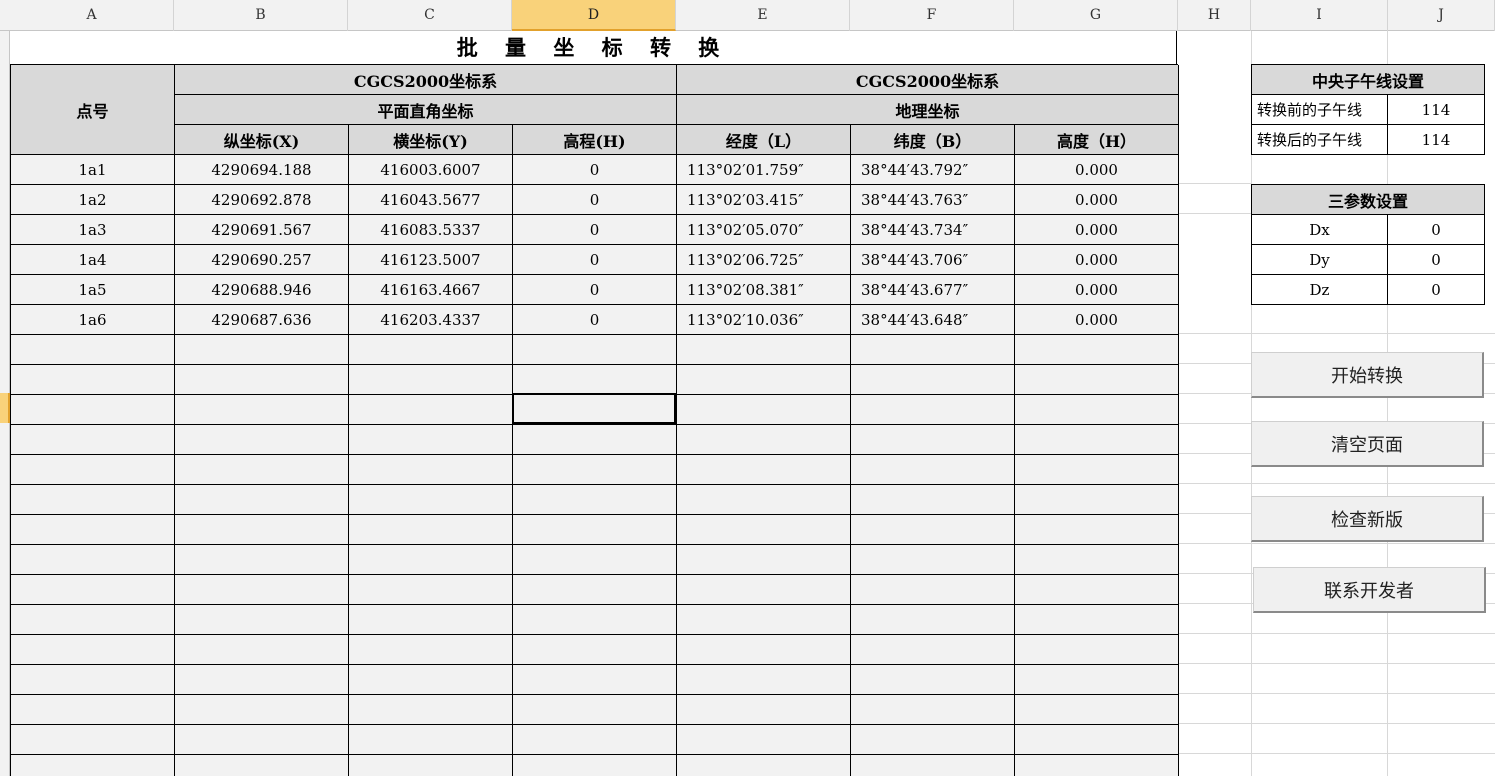 The height and width of the screenshot is (776, 1495). Describe the element at coordinates (431, 170) in the screenshot. I see `cell-y: 416003.6007` at that location.